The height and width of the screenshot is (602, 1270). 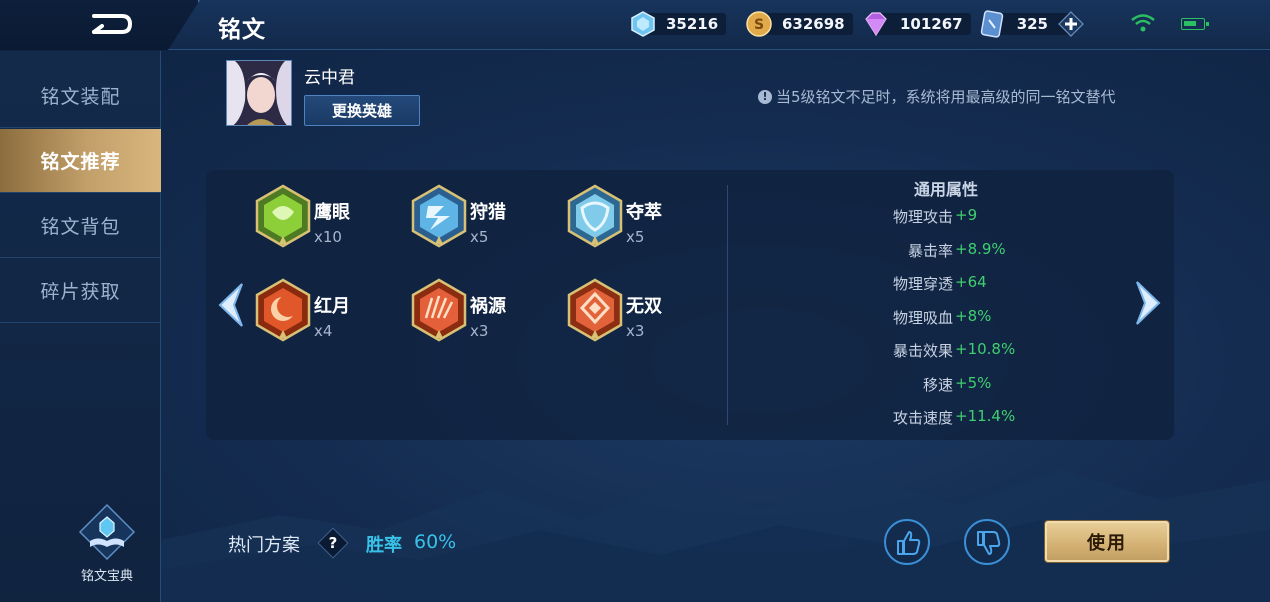 I want to click on sidebar-item-rune-recommend: 铭文推荐, so click(x=80, y=161).